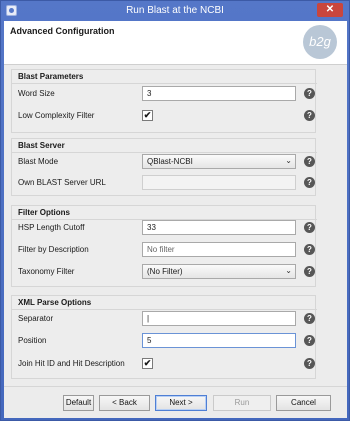 This screenshot has width=350, height=421. What do you see at coordinates (219, 249) in the screenshot?
I see `filter-description-input` at bounding box center [219, 249].